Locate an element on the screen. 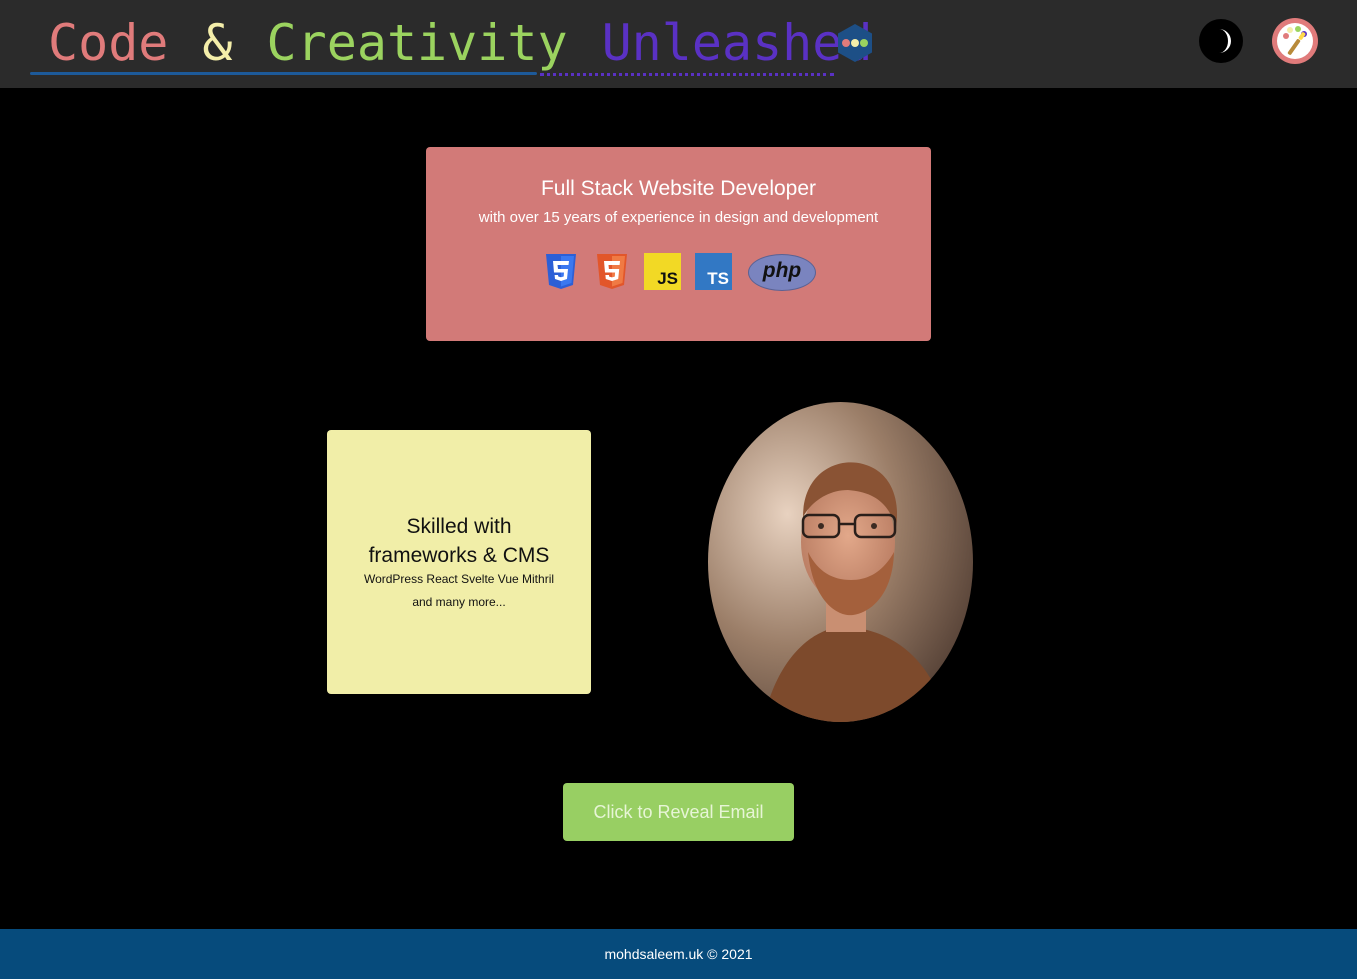 This screenshot has width=1357, height=979. title-word-ampersand: & is located at coordinates (217, 43).